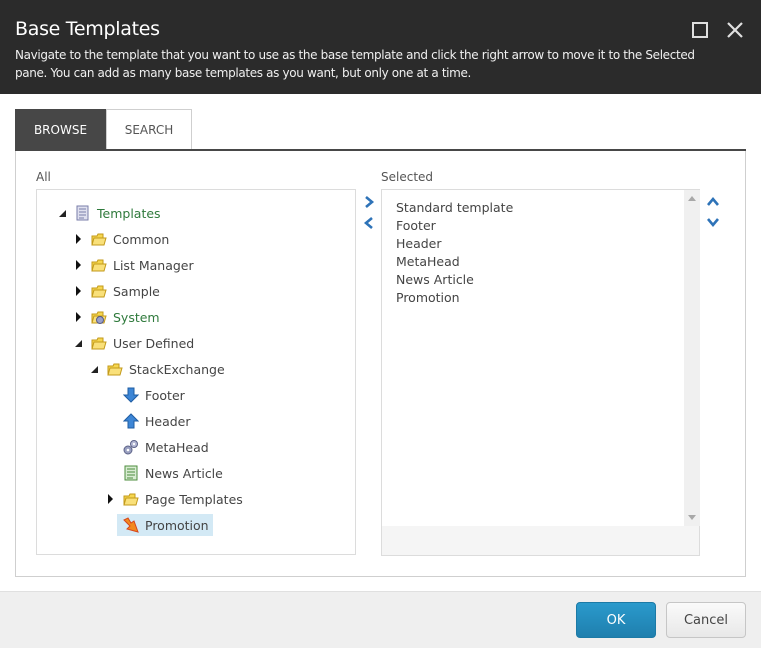  What do you see at coordinates (416, 225) in the screenshot?
I see `selected-item: Footer` at bounding box center [416, 225].